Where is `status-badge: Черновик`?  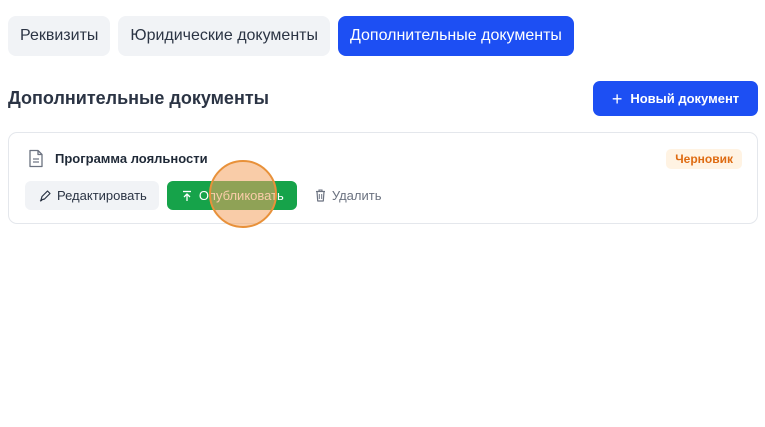 status-badge: Черновик is located at coordinates (704, 159).